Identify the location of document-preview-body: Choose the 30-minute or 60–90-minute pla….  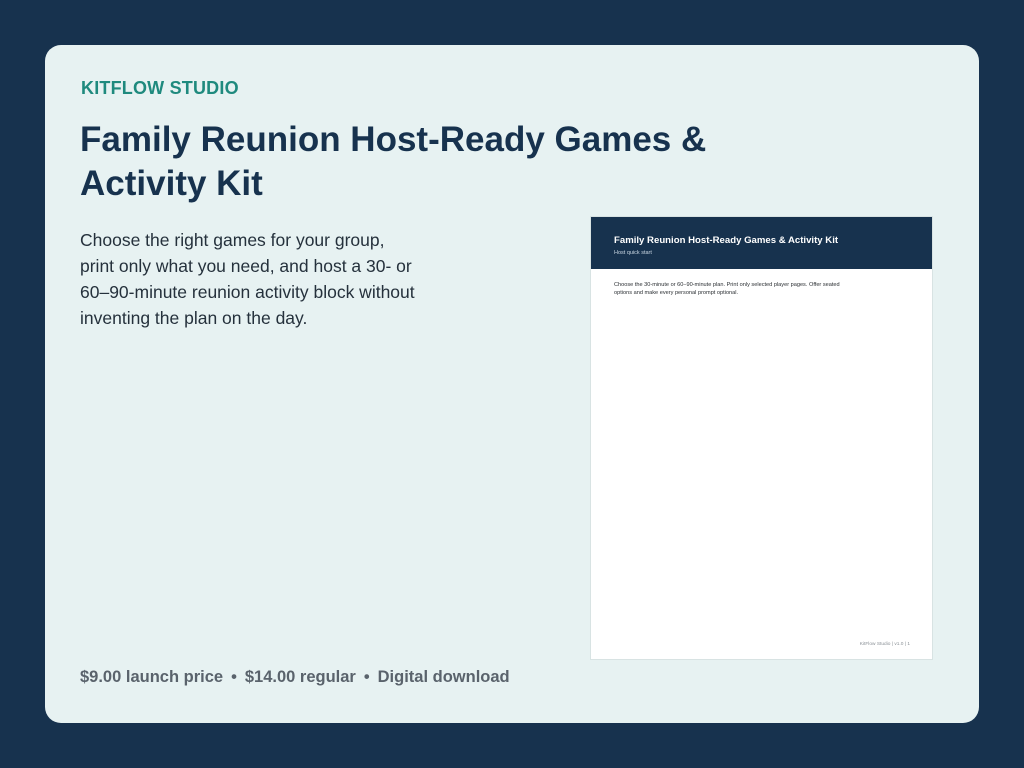
(727, 289).